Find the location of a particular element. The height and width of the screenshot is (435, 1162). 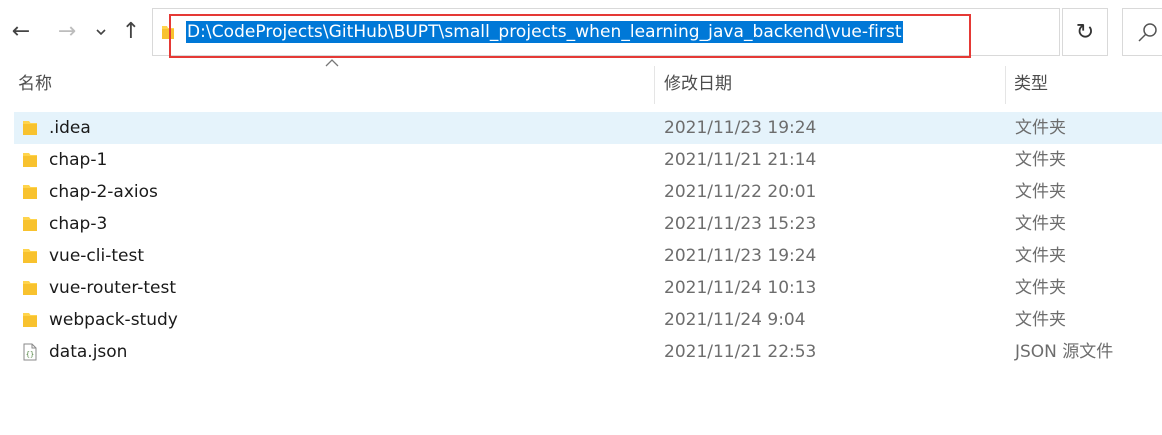

forward-button: → is located at coordinates (67, 32).